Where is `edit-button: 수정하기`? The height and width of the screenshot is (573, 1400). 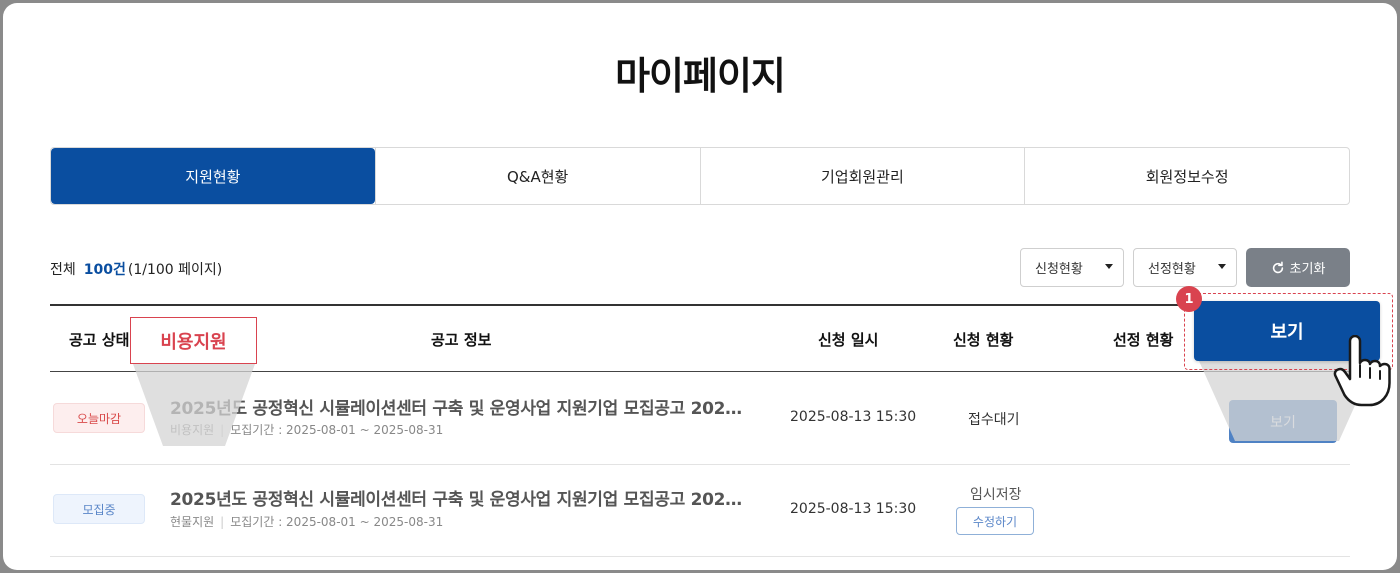
edit-button: 수정하기 is located at coordinates (995, 521).